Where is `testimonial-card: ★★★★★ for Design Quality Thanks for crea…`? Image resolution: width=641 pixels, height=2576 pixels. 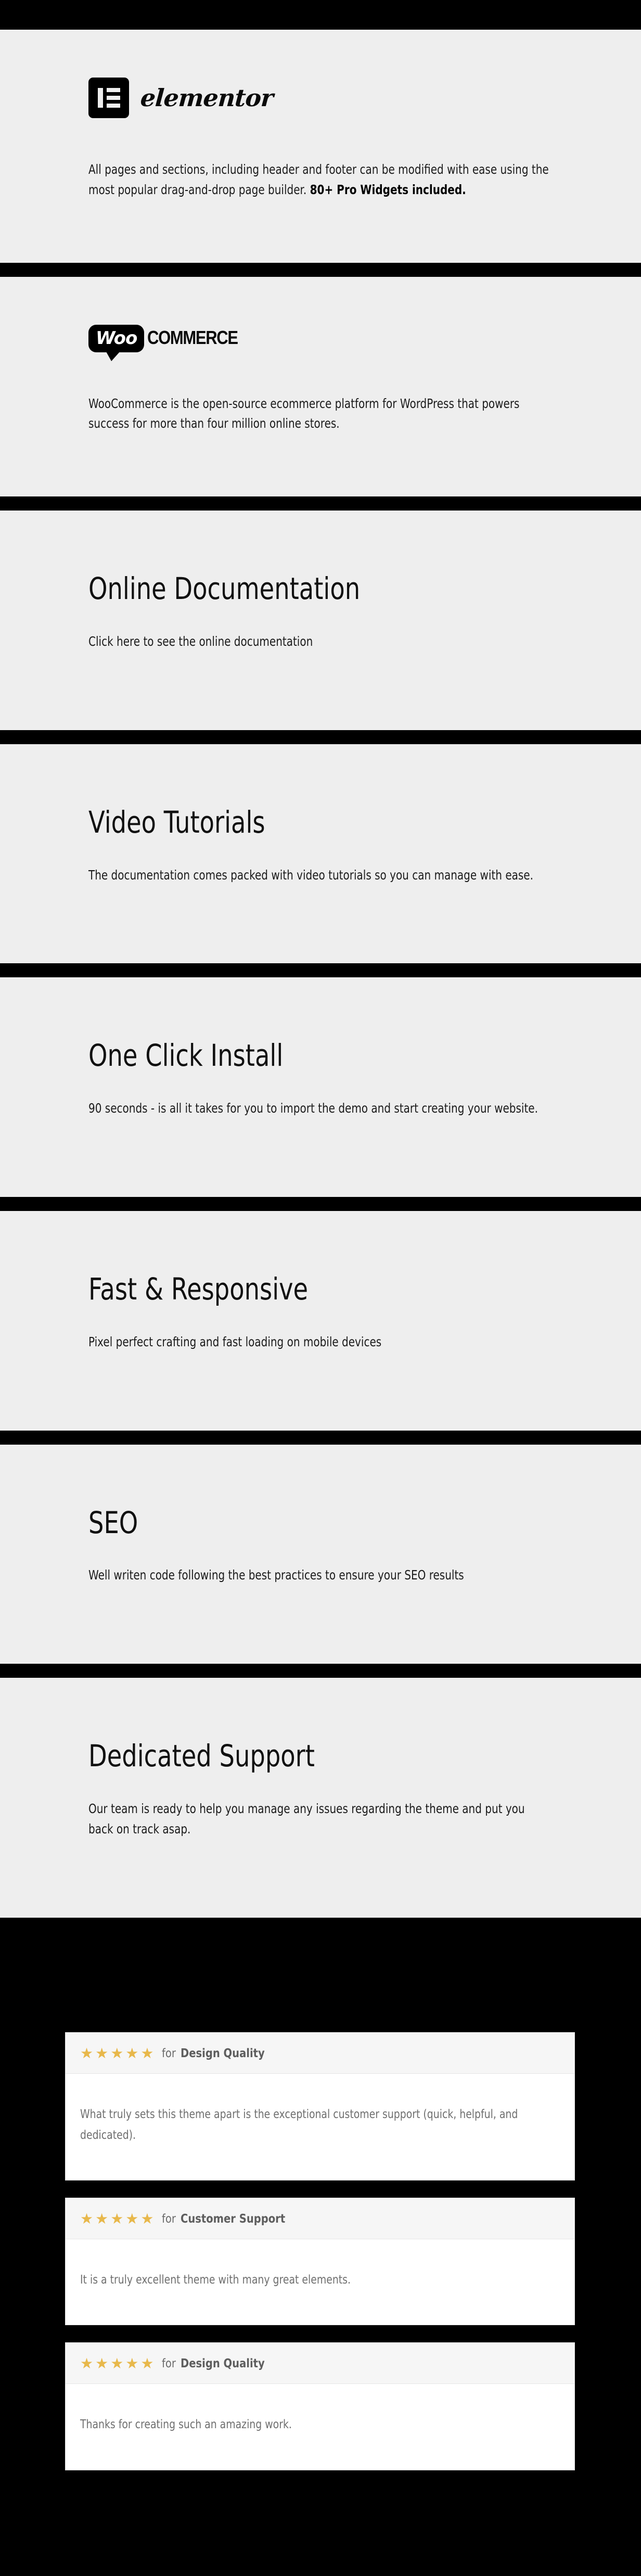 testimonial-card: ★★★★★ for Design Quality Thanks for crea… is located at coordinates (320, 2406).